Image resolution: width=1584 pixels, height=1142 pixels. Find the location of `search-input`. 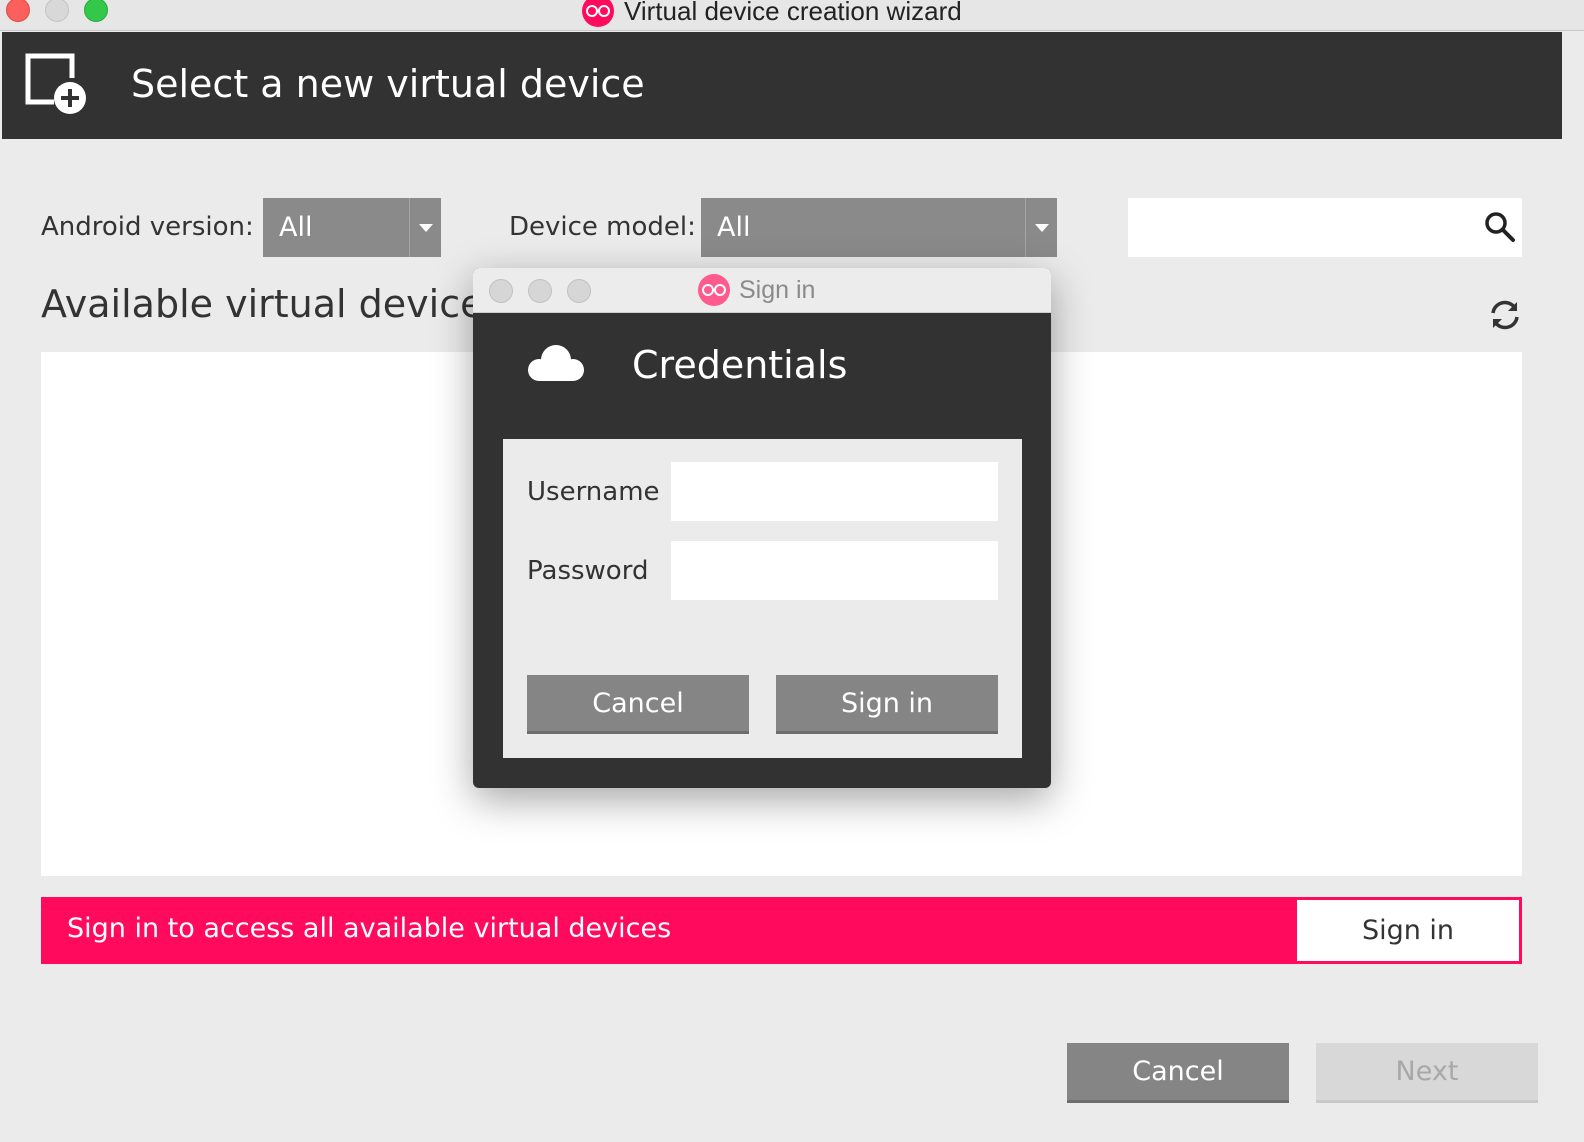

search-input is located at coordinates (1298, 227).